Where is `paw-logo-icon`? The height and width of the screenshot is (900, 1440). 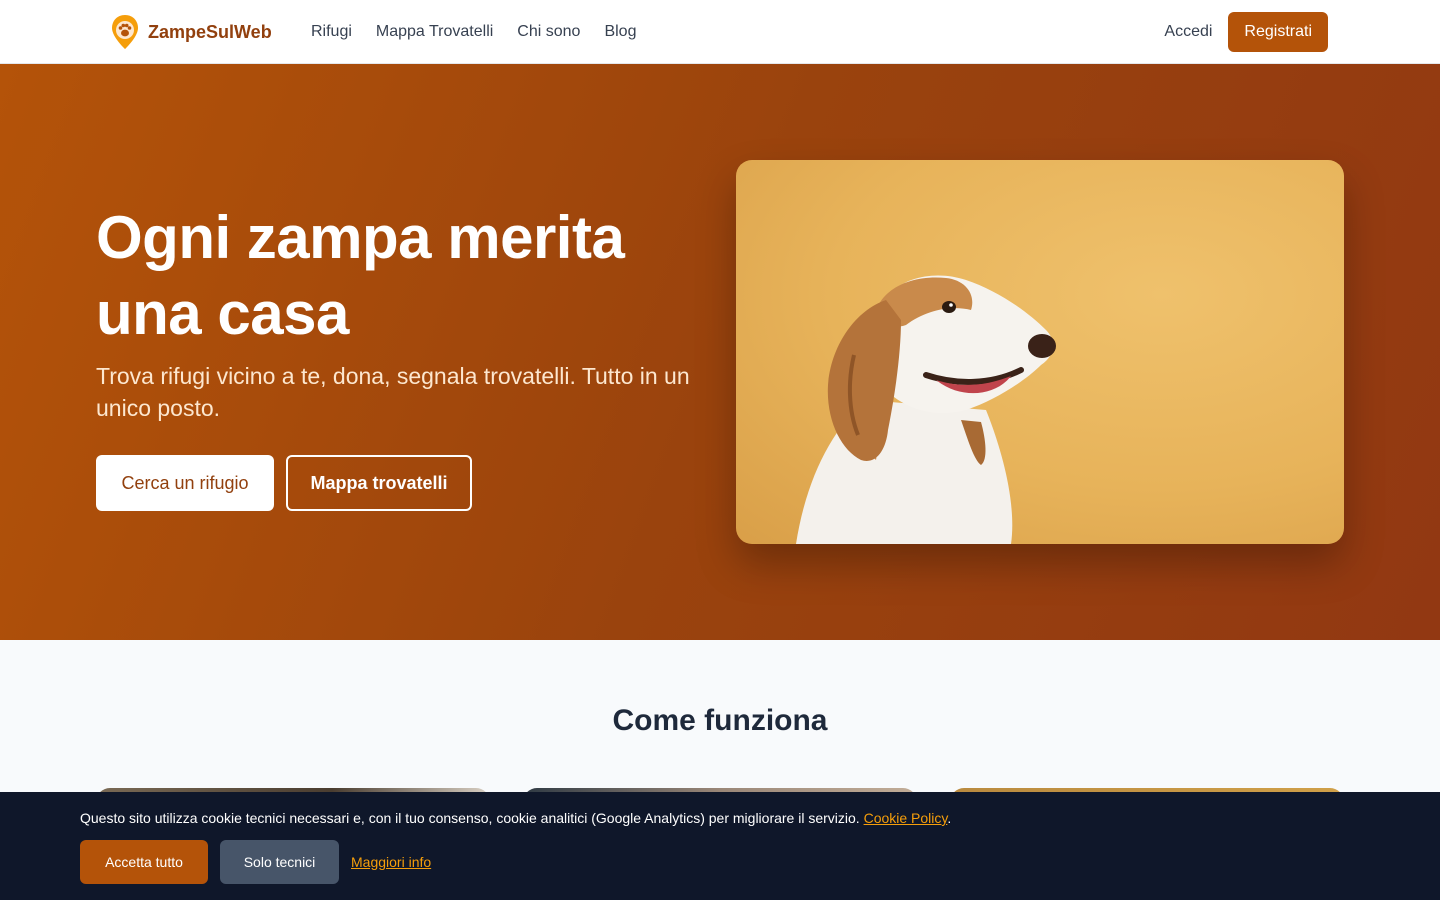
paw-logo-icon is located at coordinates (125, 32).